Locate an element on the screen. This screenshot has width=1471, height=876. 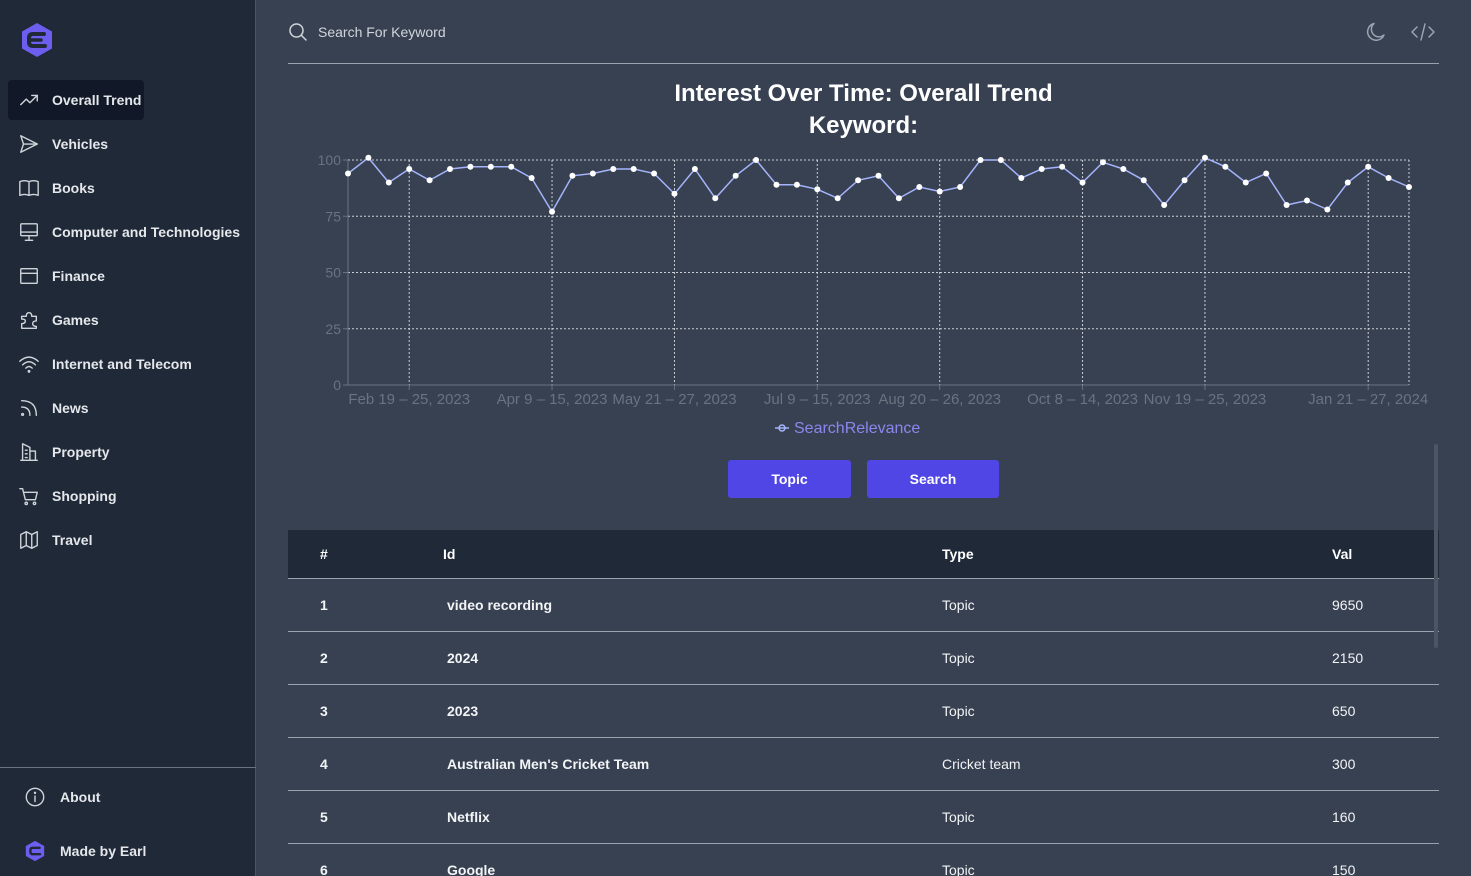
table-row: 6 Google Topic 150 is located at coordinates (863, 859).